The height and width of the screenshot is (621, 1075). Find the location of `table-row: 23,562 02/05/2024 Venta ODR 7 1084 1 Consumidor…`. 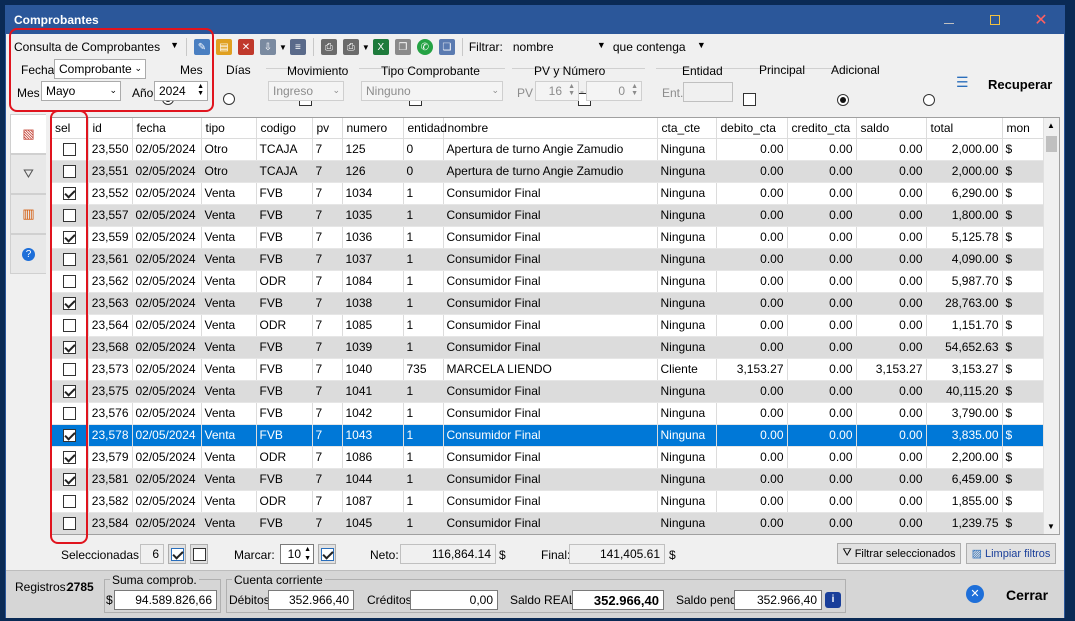

table-row: 23,562 02/05/2024 Venta ODR 7 1084 1 Consumidor… is located at coordinates (548, 281).